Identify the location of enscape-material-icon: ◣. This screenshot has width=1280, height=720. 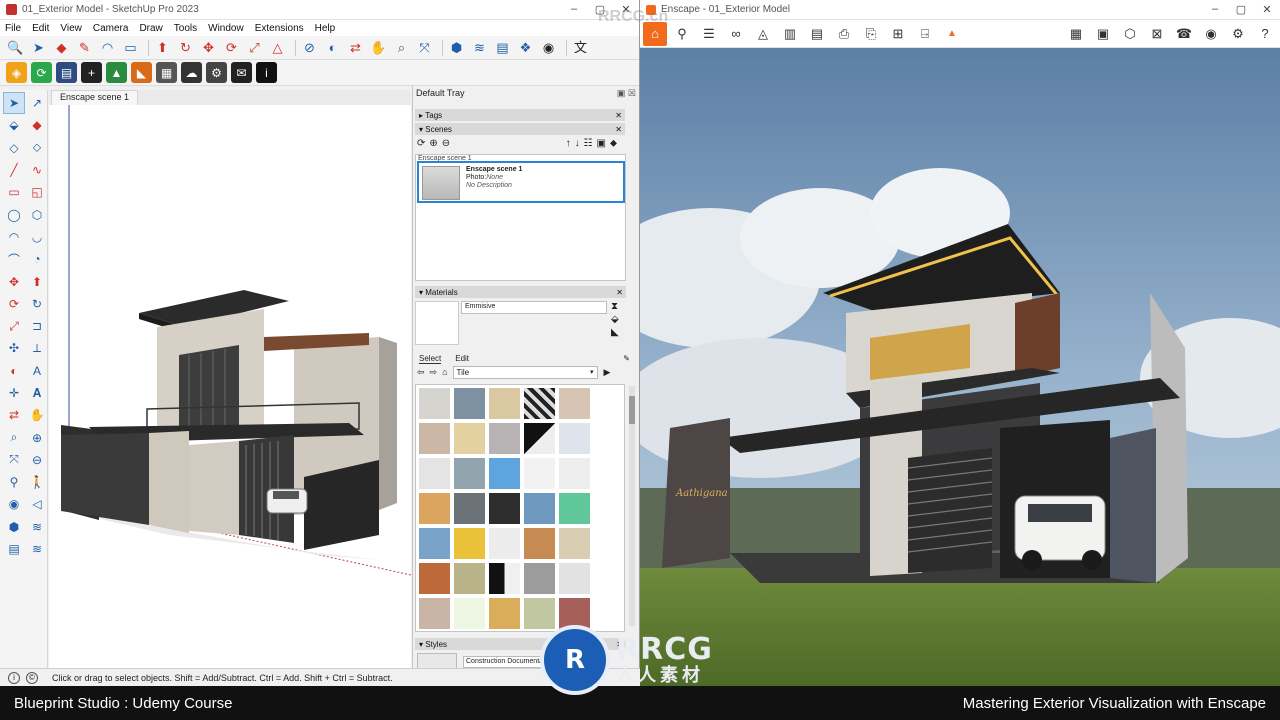
(141, 72).